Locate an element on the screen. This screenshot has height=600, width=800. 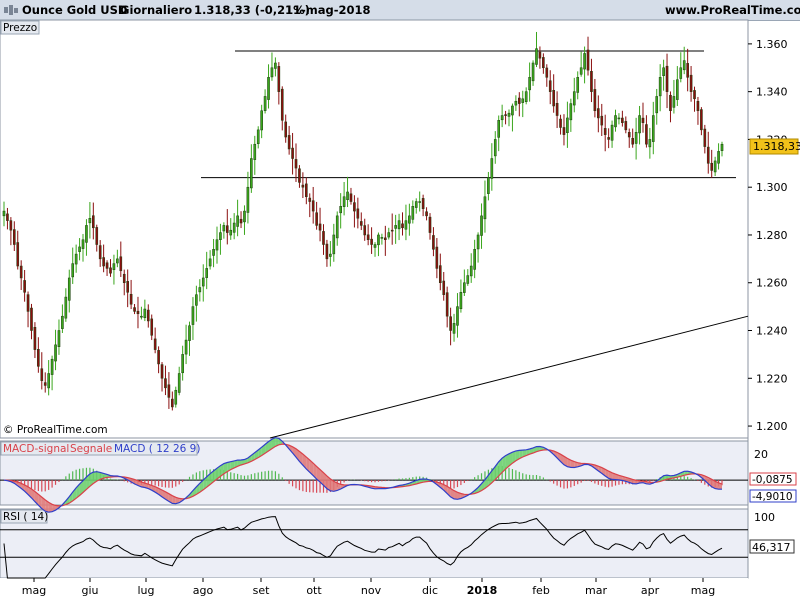
x-tick-label: nov is located at coordinates (371, 590).